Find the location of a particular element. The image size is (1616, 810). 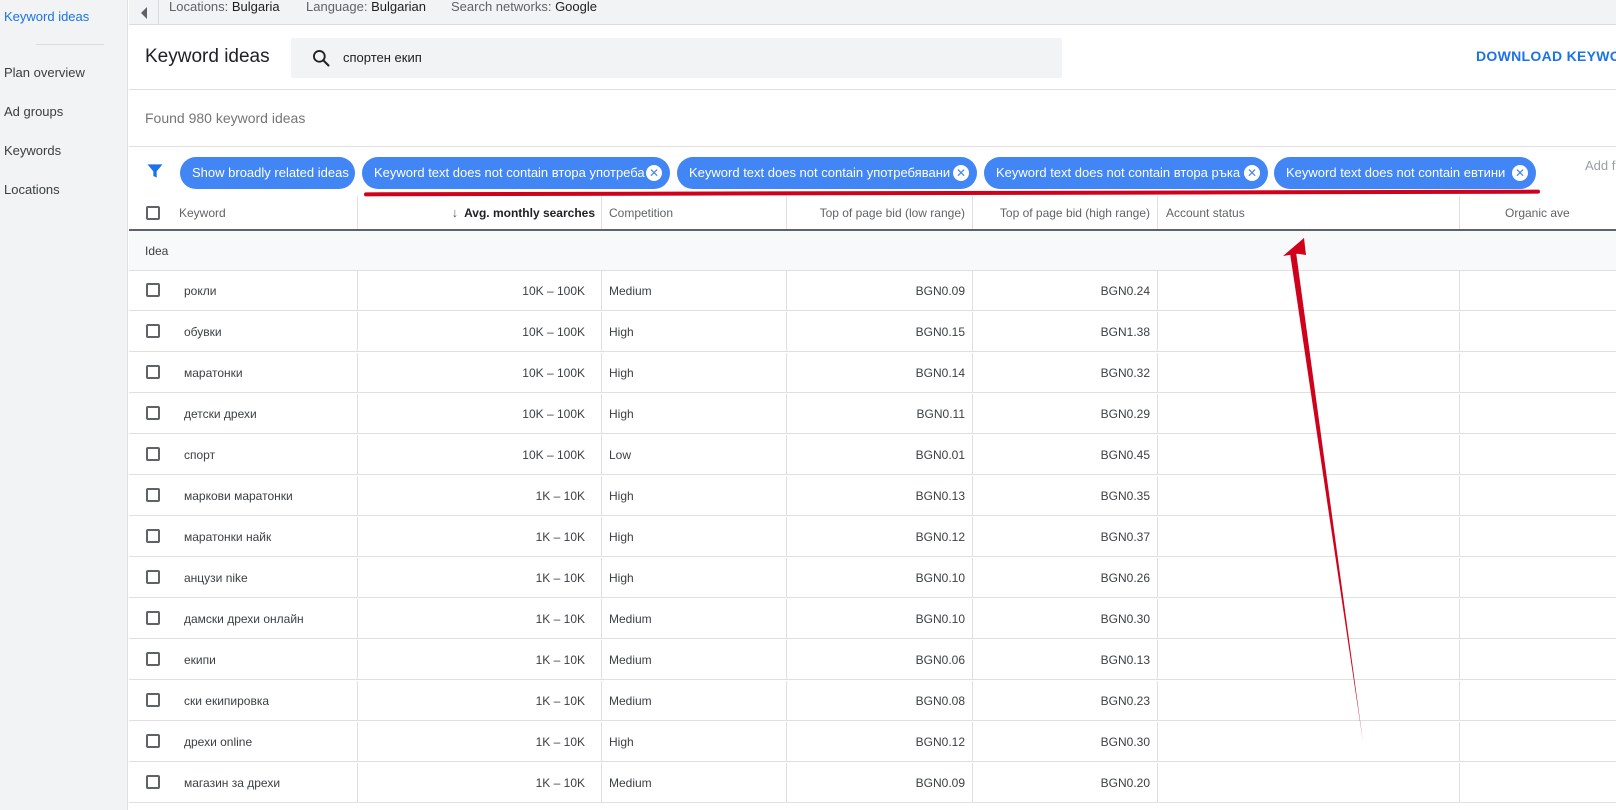

col-account-status: Account status is located at coordinates (1266, 212).